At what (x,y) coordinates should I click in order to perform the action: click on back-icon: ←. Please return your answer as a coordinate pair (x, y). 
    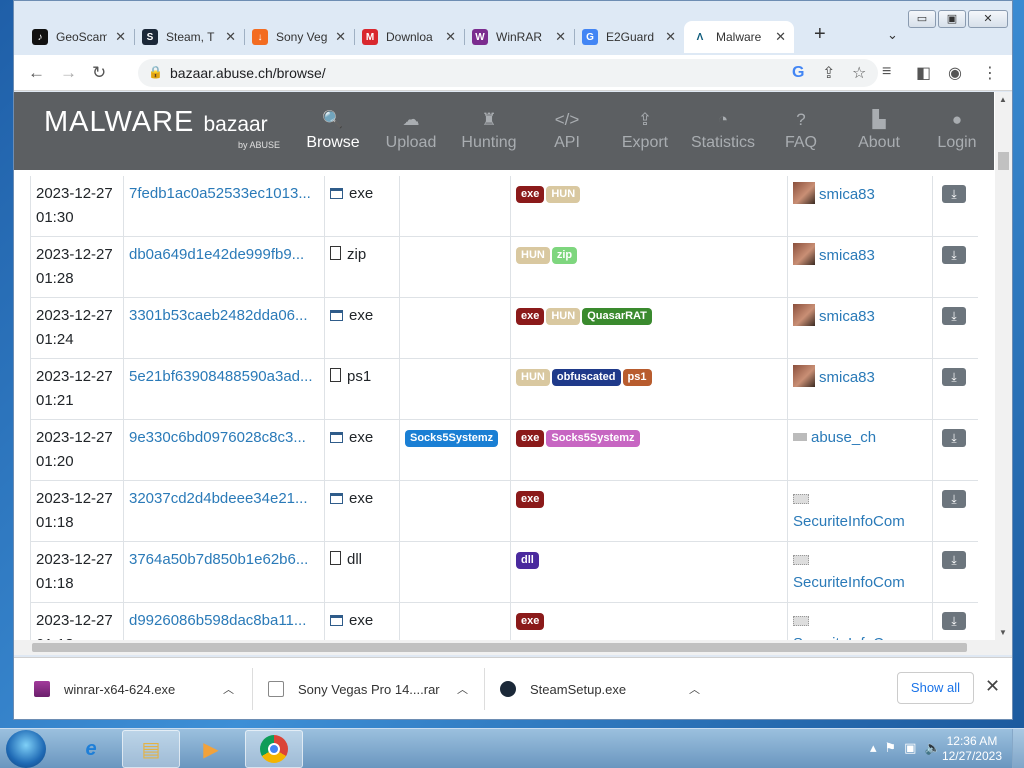
    Looking at the image, I should click on (36, 73).